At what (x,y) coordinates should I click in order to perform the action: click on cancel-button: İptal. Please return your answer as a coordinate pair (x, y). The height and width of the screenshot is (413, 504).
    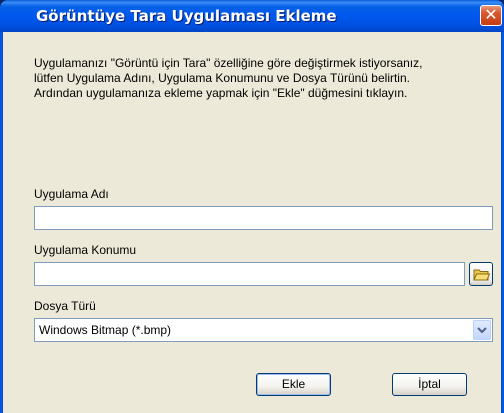
    Looking at the image, I should click on (429, 384).